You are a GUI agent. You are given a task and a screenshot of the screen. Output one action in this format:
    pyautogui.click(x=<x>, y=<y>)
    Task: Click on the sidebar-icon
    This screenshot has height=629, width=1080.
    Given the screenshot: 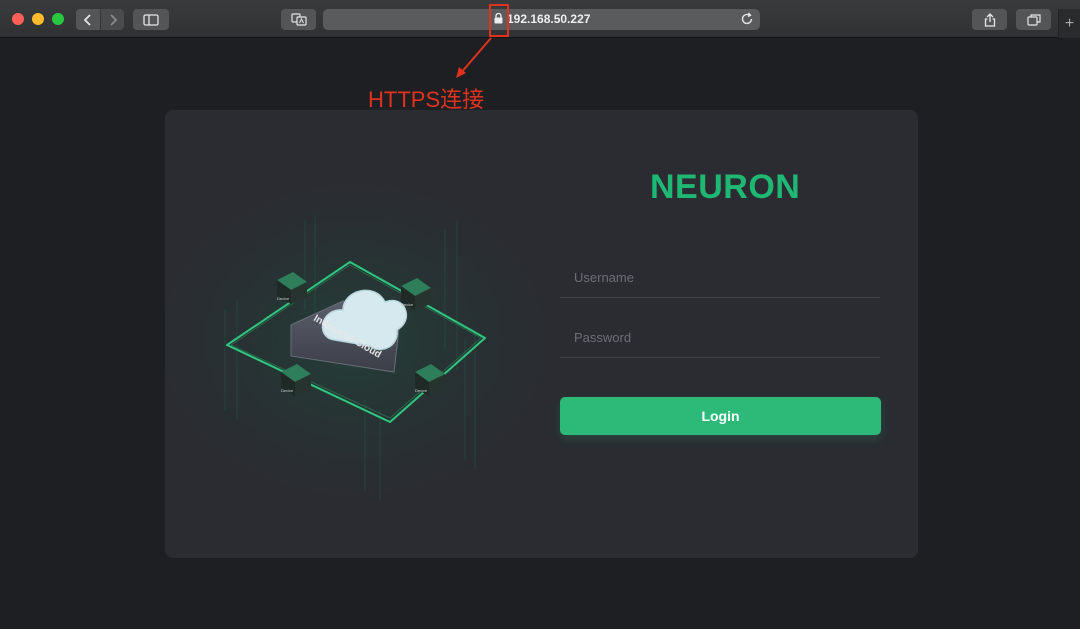 What is the action you would take?
    pyautogui.click(x=151, y=19)
    